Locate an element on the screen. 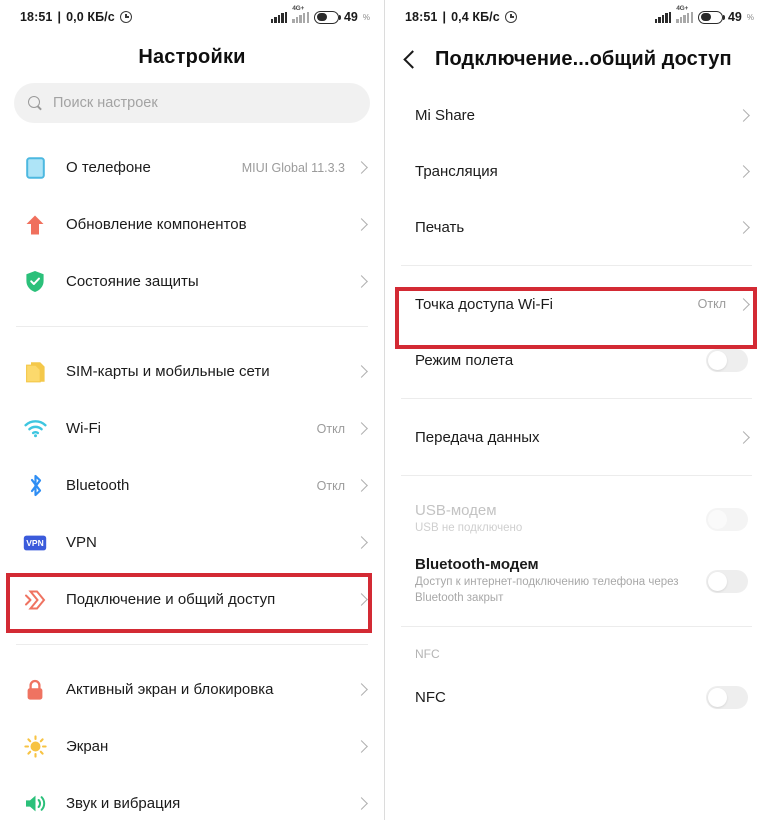 This screenshot has height=820, width=768. page-header: Подключение...общий доступ is located at coordinates (576, 52).